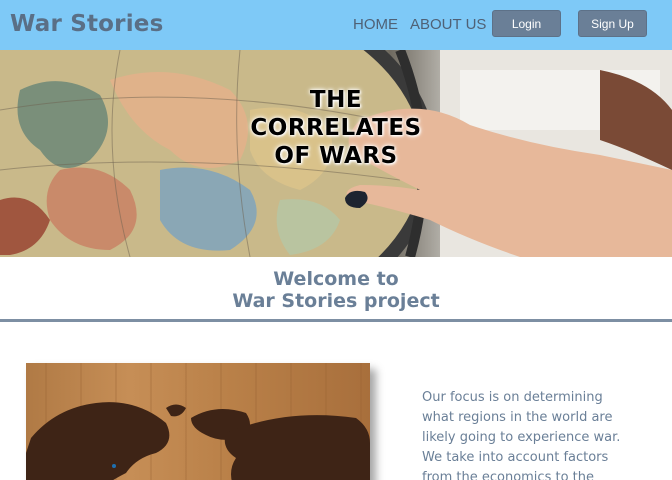 This screenshot has width=672, height=480. I want to click on section-divider, so click(336, 320).